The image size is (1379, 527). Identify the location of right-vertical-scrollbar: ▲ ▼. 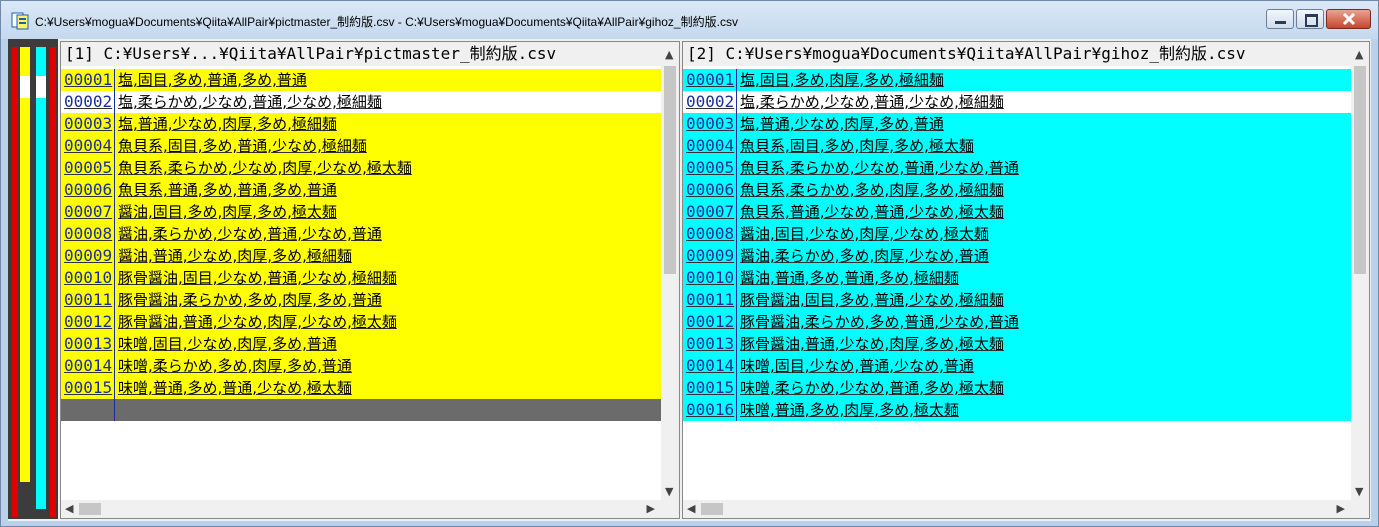
(1360, 271).